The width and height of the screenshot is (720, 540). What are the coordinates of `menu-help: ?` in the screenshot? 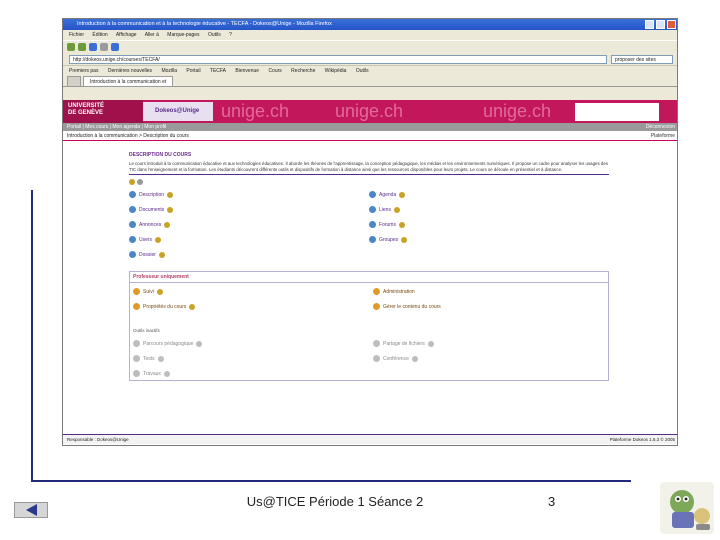 It's located at (230, 35).